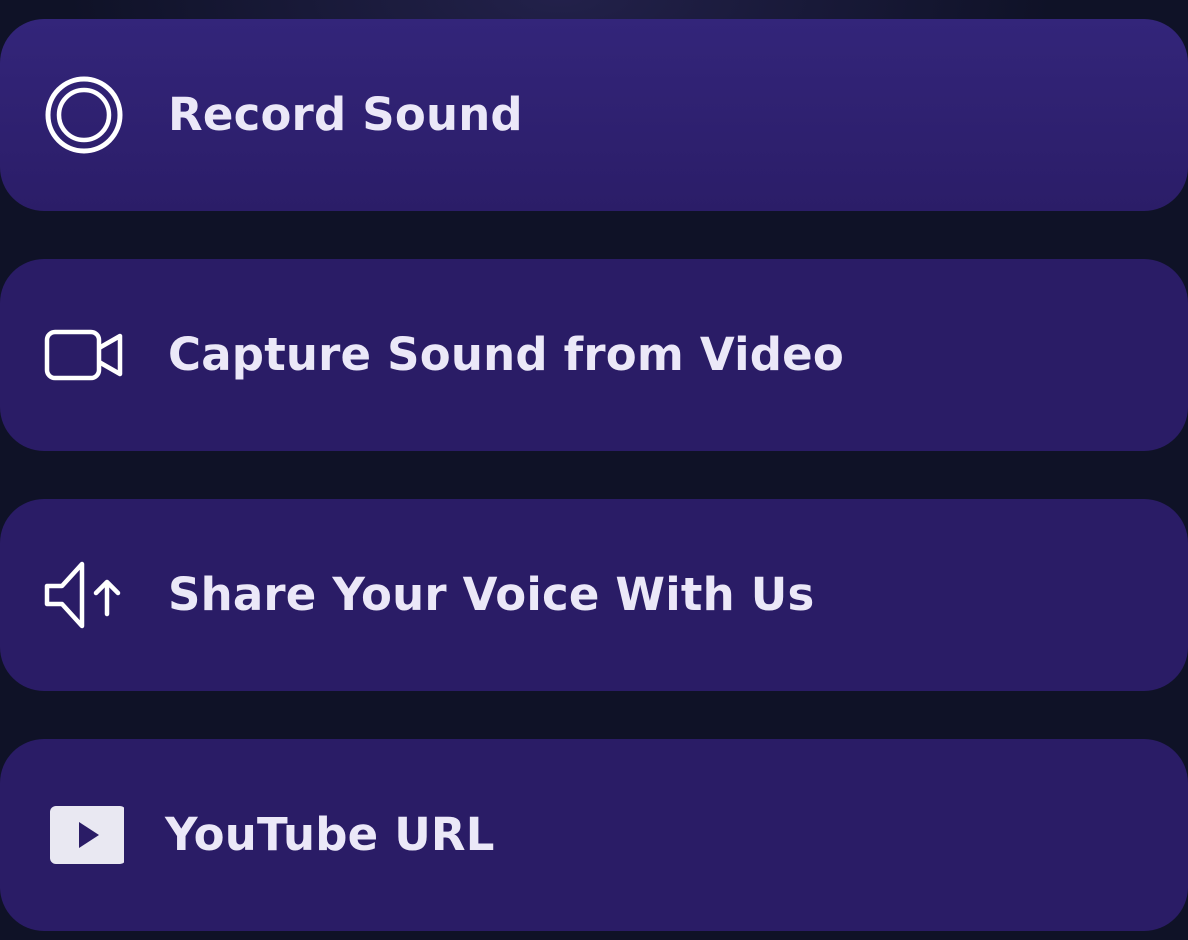 Image resolution: width=1188 pixels, height=940 pixels. What do you see at coordinates (84, 115) in the screenshot?
I see `record-icon` at bounding box center [84, 115].